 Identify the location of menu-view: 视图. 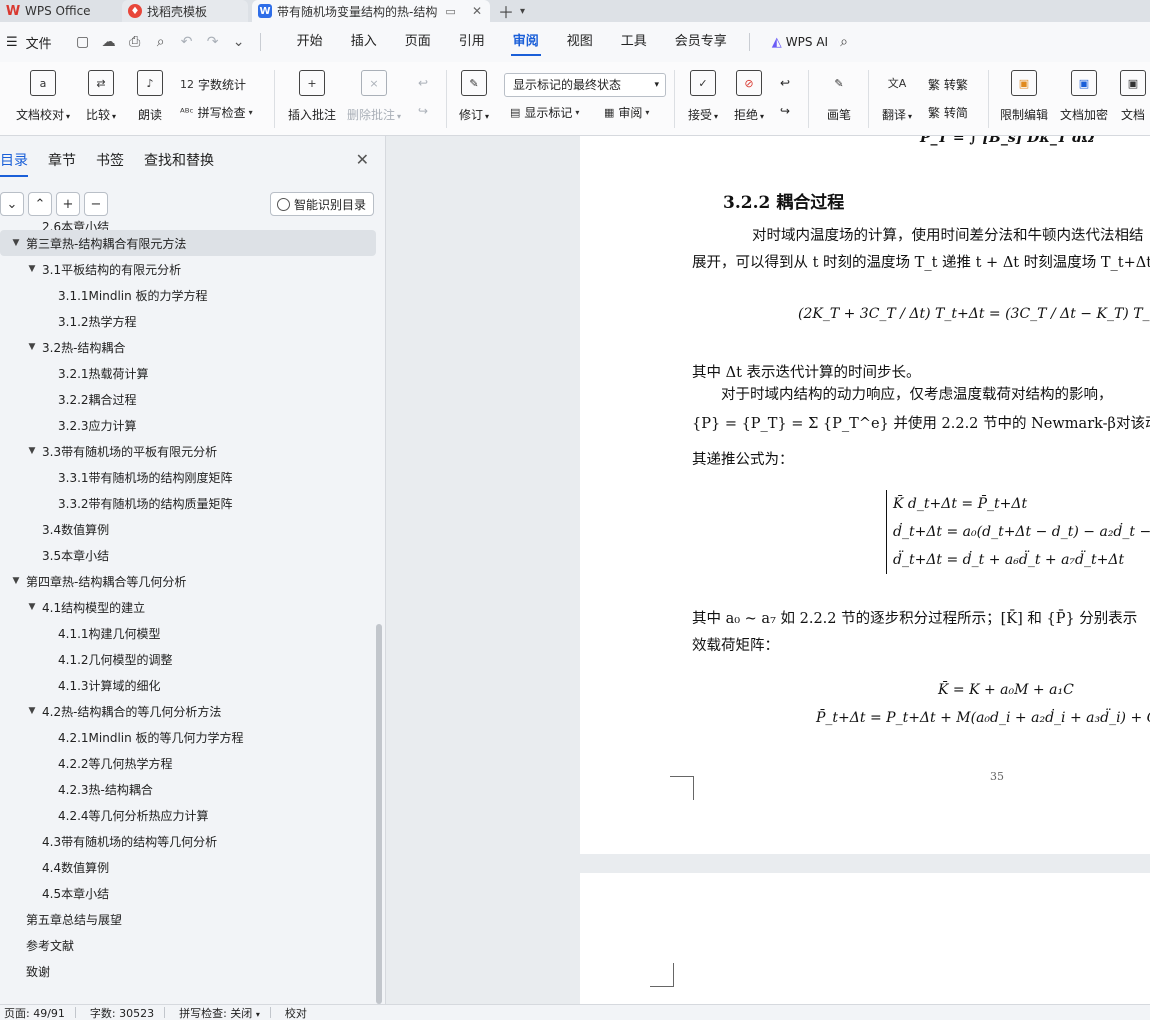
(580, 42).